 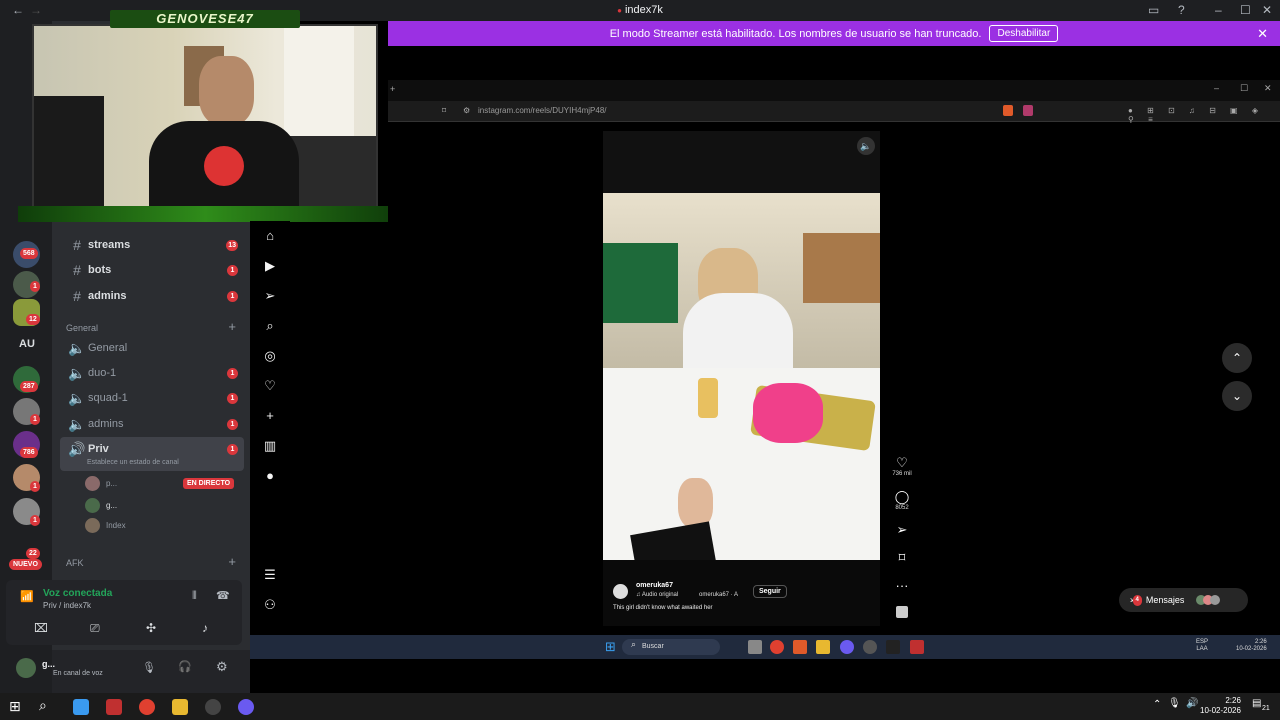 What do you see at coordinates (1157, 704) in the screenshot?
I see `tray-chevron-icon: ⌃` at bounding box center [1157, 704].